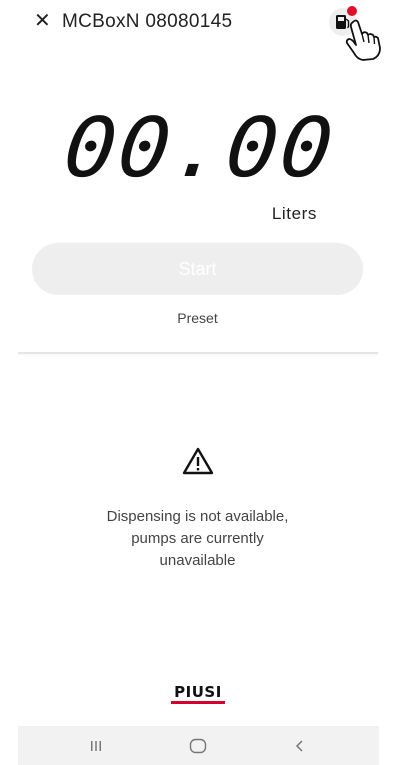 The width and height of the screenshot is (395, 765). I want to click on brand-logo-text: PIUSI, so click(198, 693).